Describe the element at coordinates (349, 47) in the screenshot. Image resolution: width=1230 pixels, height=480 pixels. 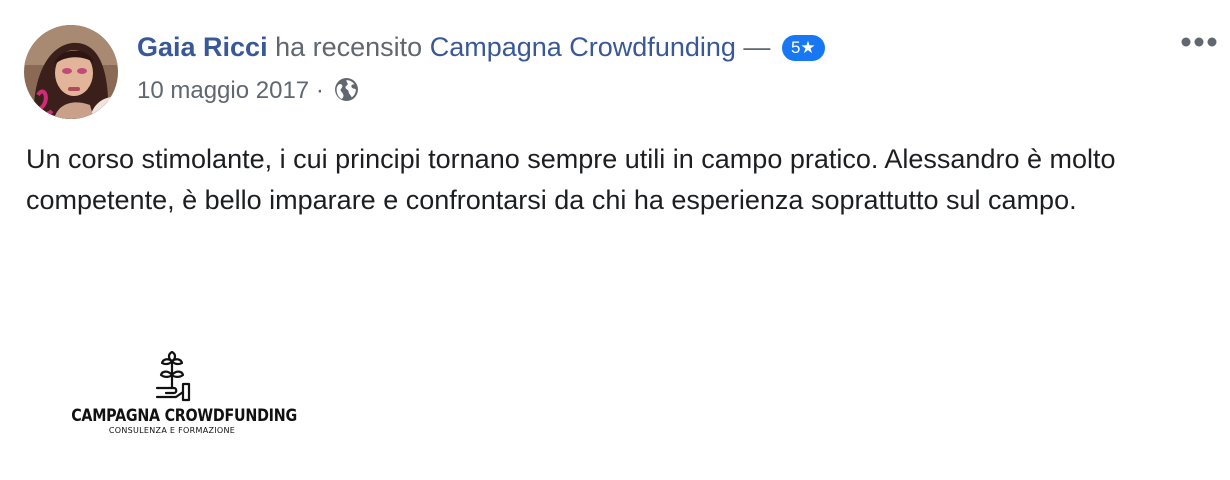
I see `review-action-text: ha recensito` at that location.